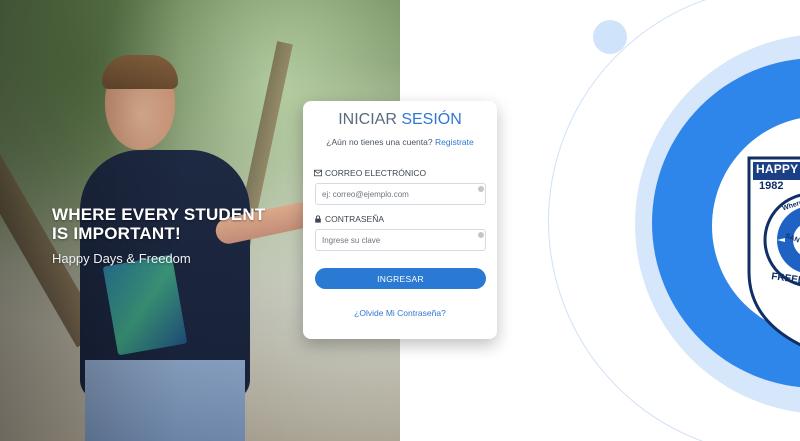 Image resolution: width=800 pixels, height=441 pixels. Describe the element at coordinates (355, 219) in the screenshot. I see `password-label-text: CONTRASEÑA` at that location.